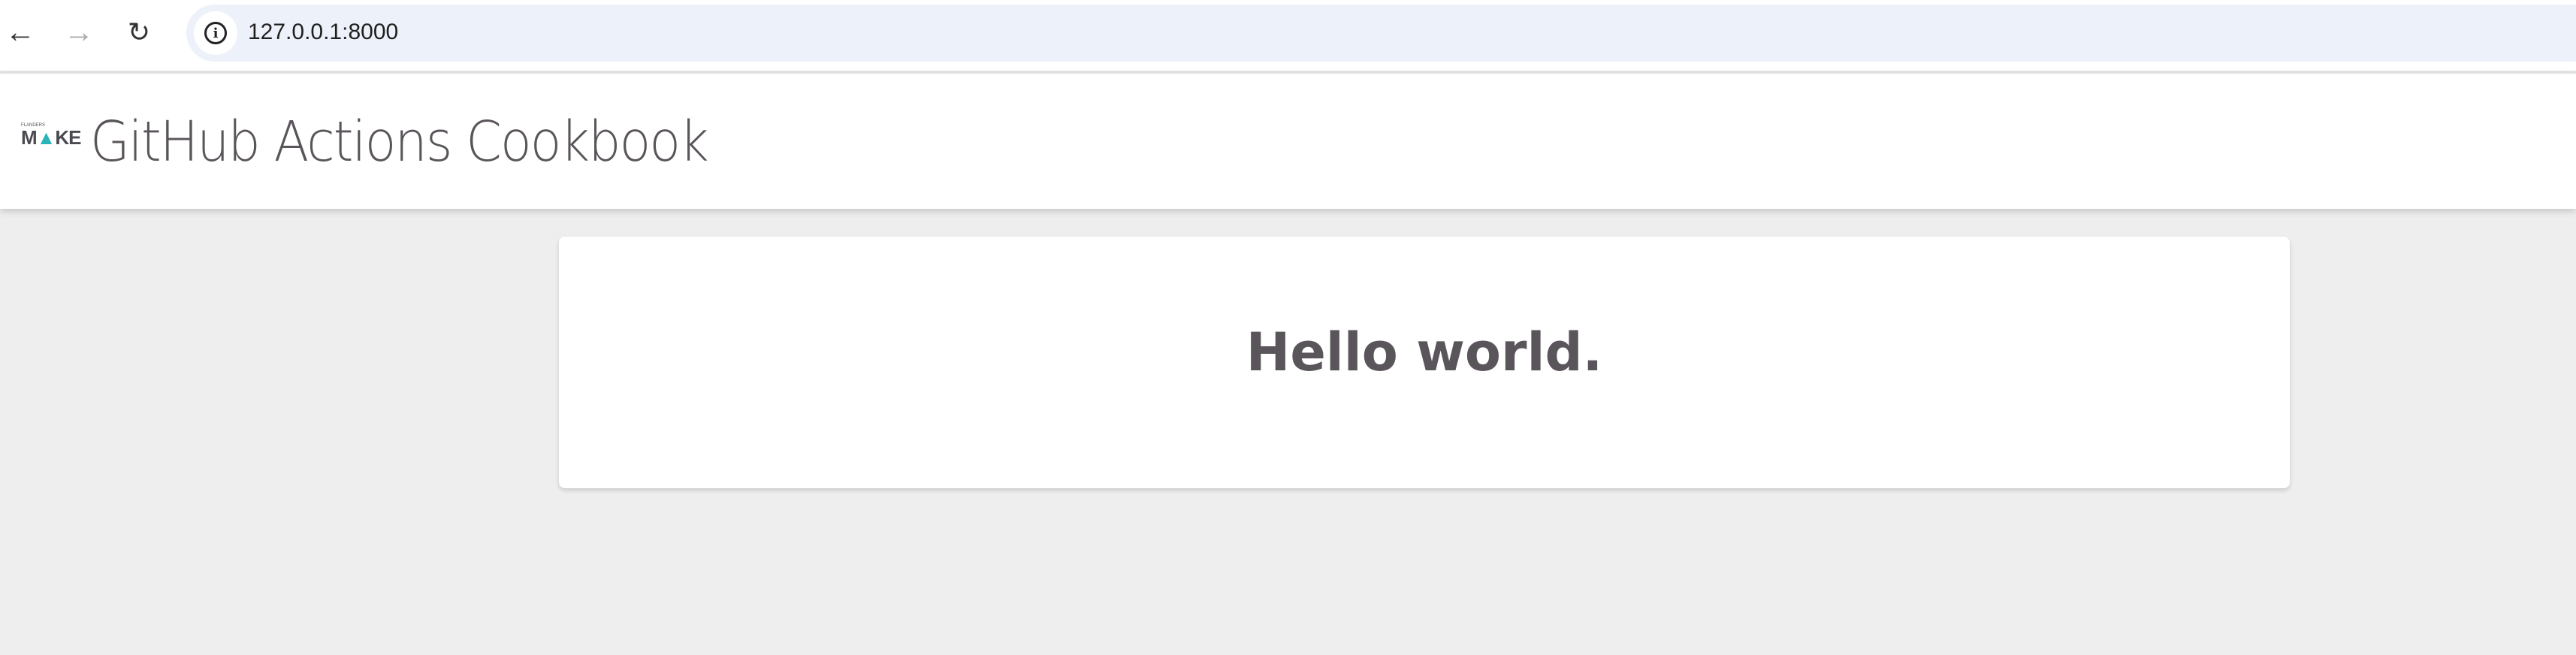 Image resolution: width=2576 pixels, height=655 pixels. What do you see at coordinates (1424, 352) in the screenshot?
I see `hello-heading: Hello world.` at bounding box center [1424, 352].